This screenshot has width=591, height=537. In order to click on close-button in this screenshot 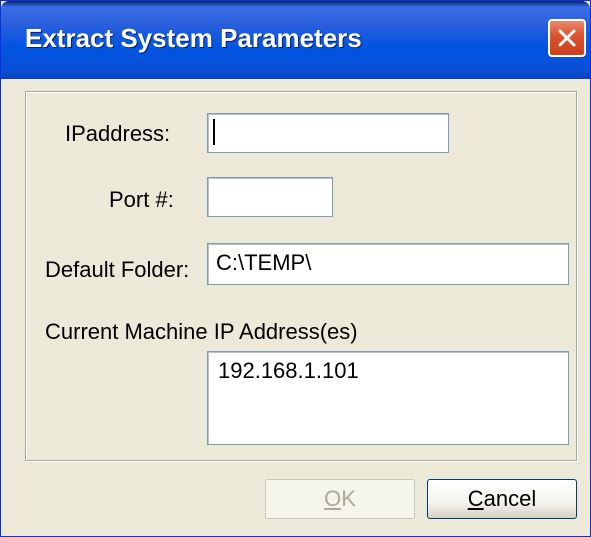, I will do `click(567, 38)`.